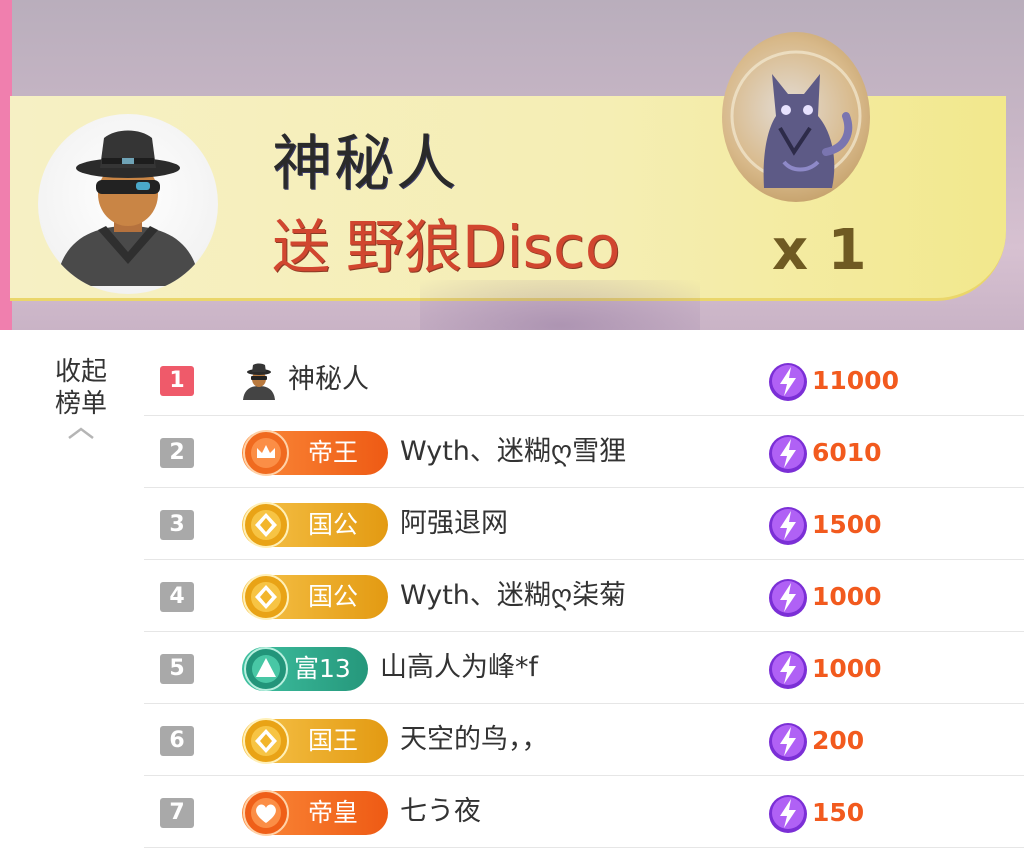 Image resolution: width=1024 pixels, height=861 pixels. What do you see at coordinates (333, 740) in the screenshot?
I see `badge-label: 国王` at bounding box center [333, 740].